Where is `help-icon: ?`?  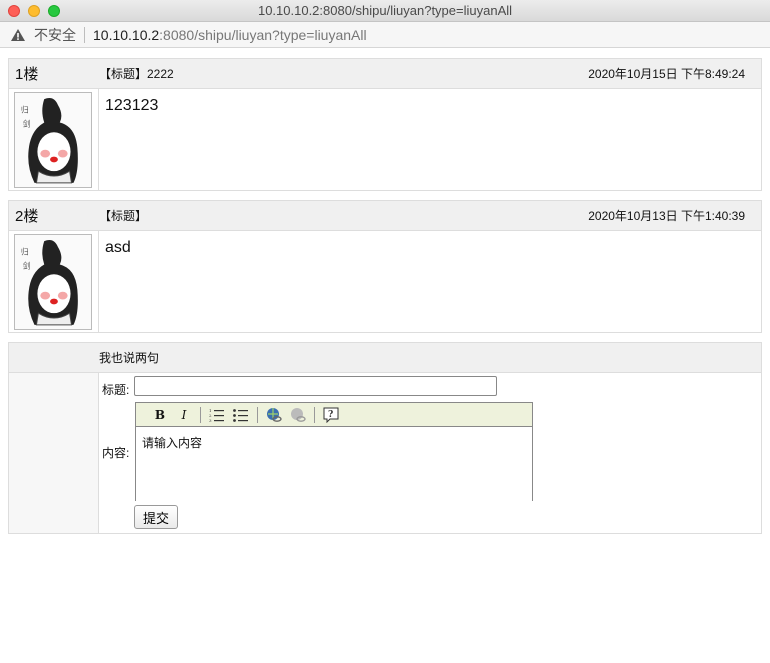
help-icon: ? is located at coordinates (331, 415).